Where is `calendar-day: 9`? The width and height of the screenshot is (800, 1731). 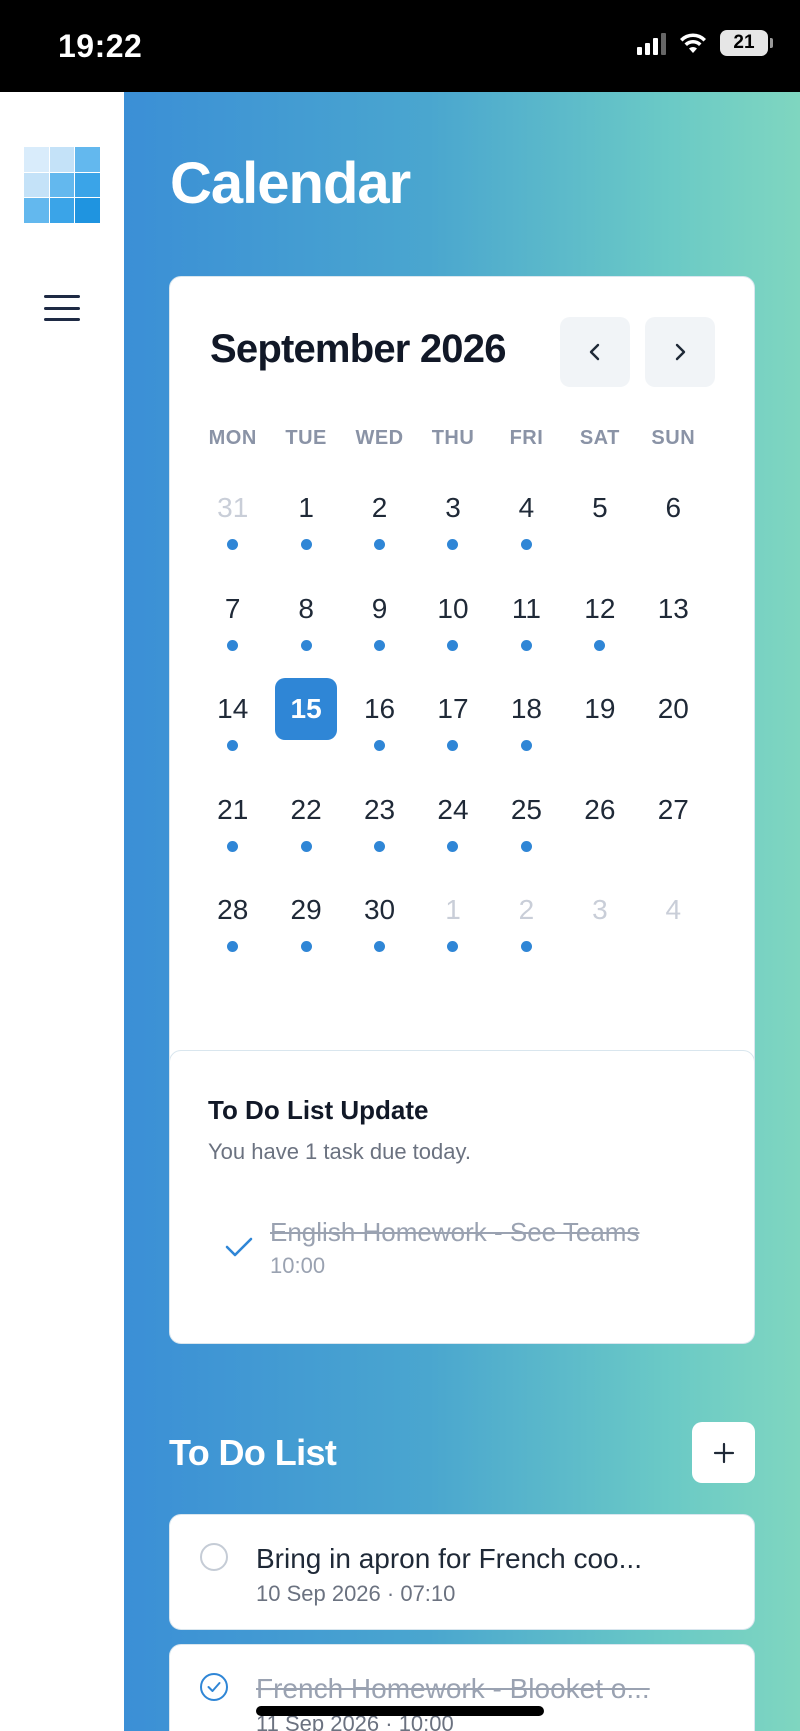 calendar-day: 9 is located at coordinates (379, 638).